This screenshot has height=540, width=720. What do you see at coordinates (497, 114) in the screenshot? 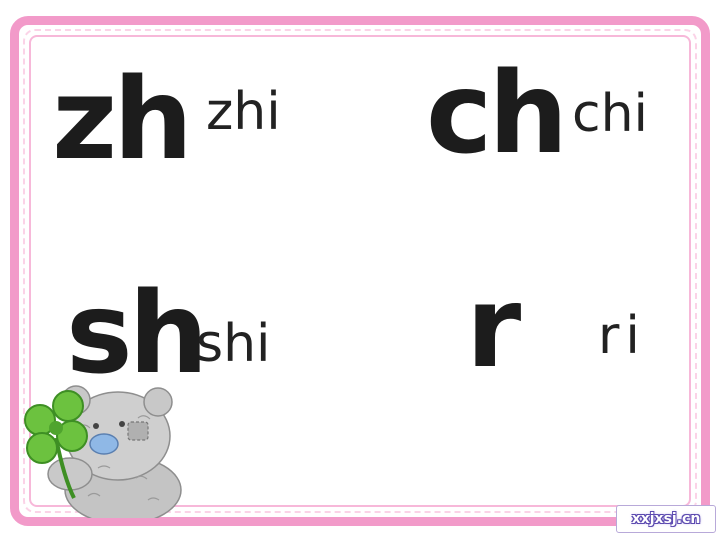
I see `initial-ch: ch` at bounding box center [497, 114].